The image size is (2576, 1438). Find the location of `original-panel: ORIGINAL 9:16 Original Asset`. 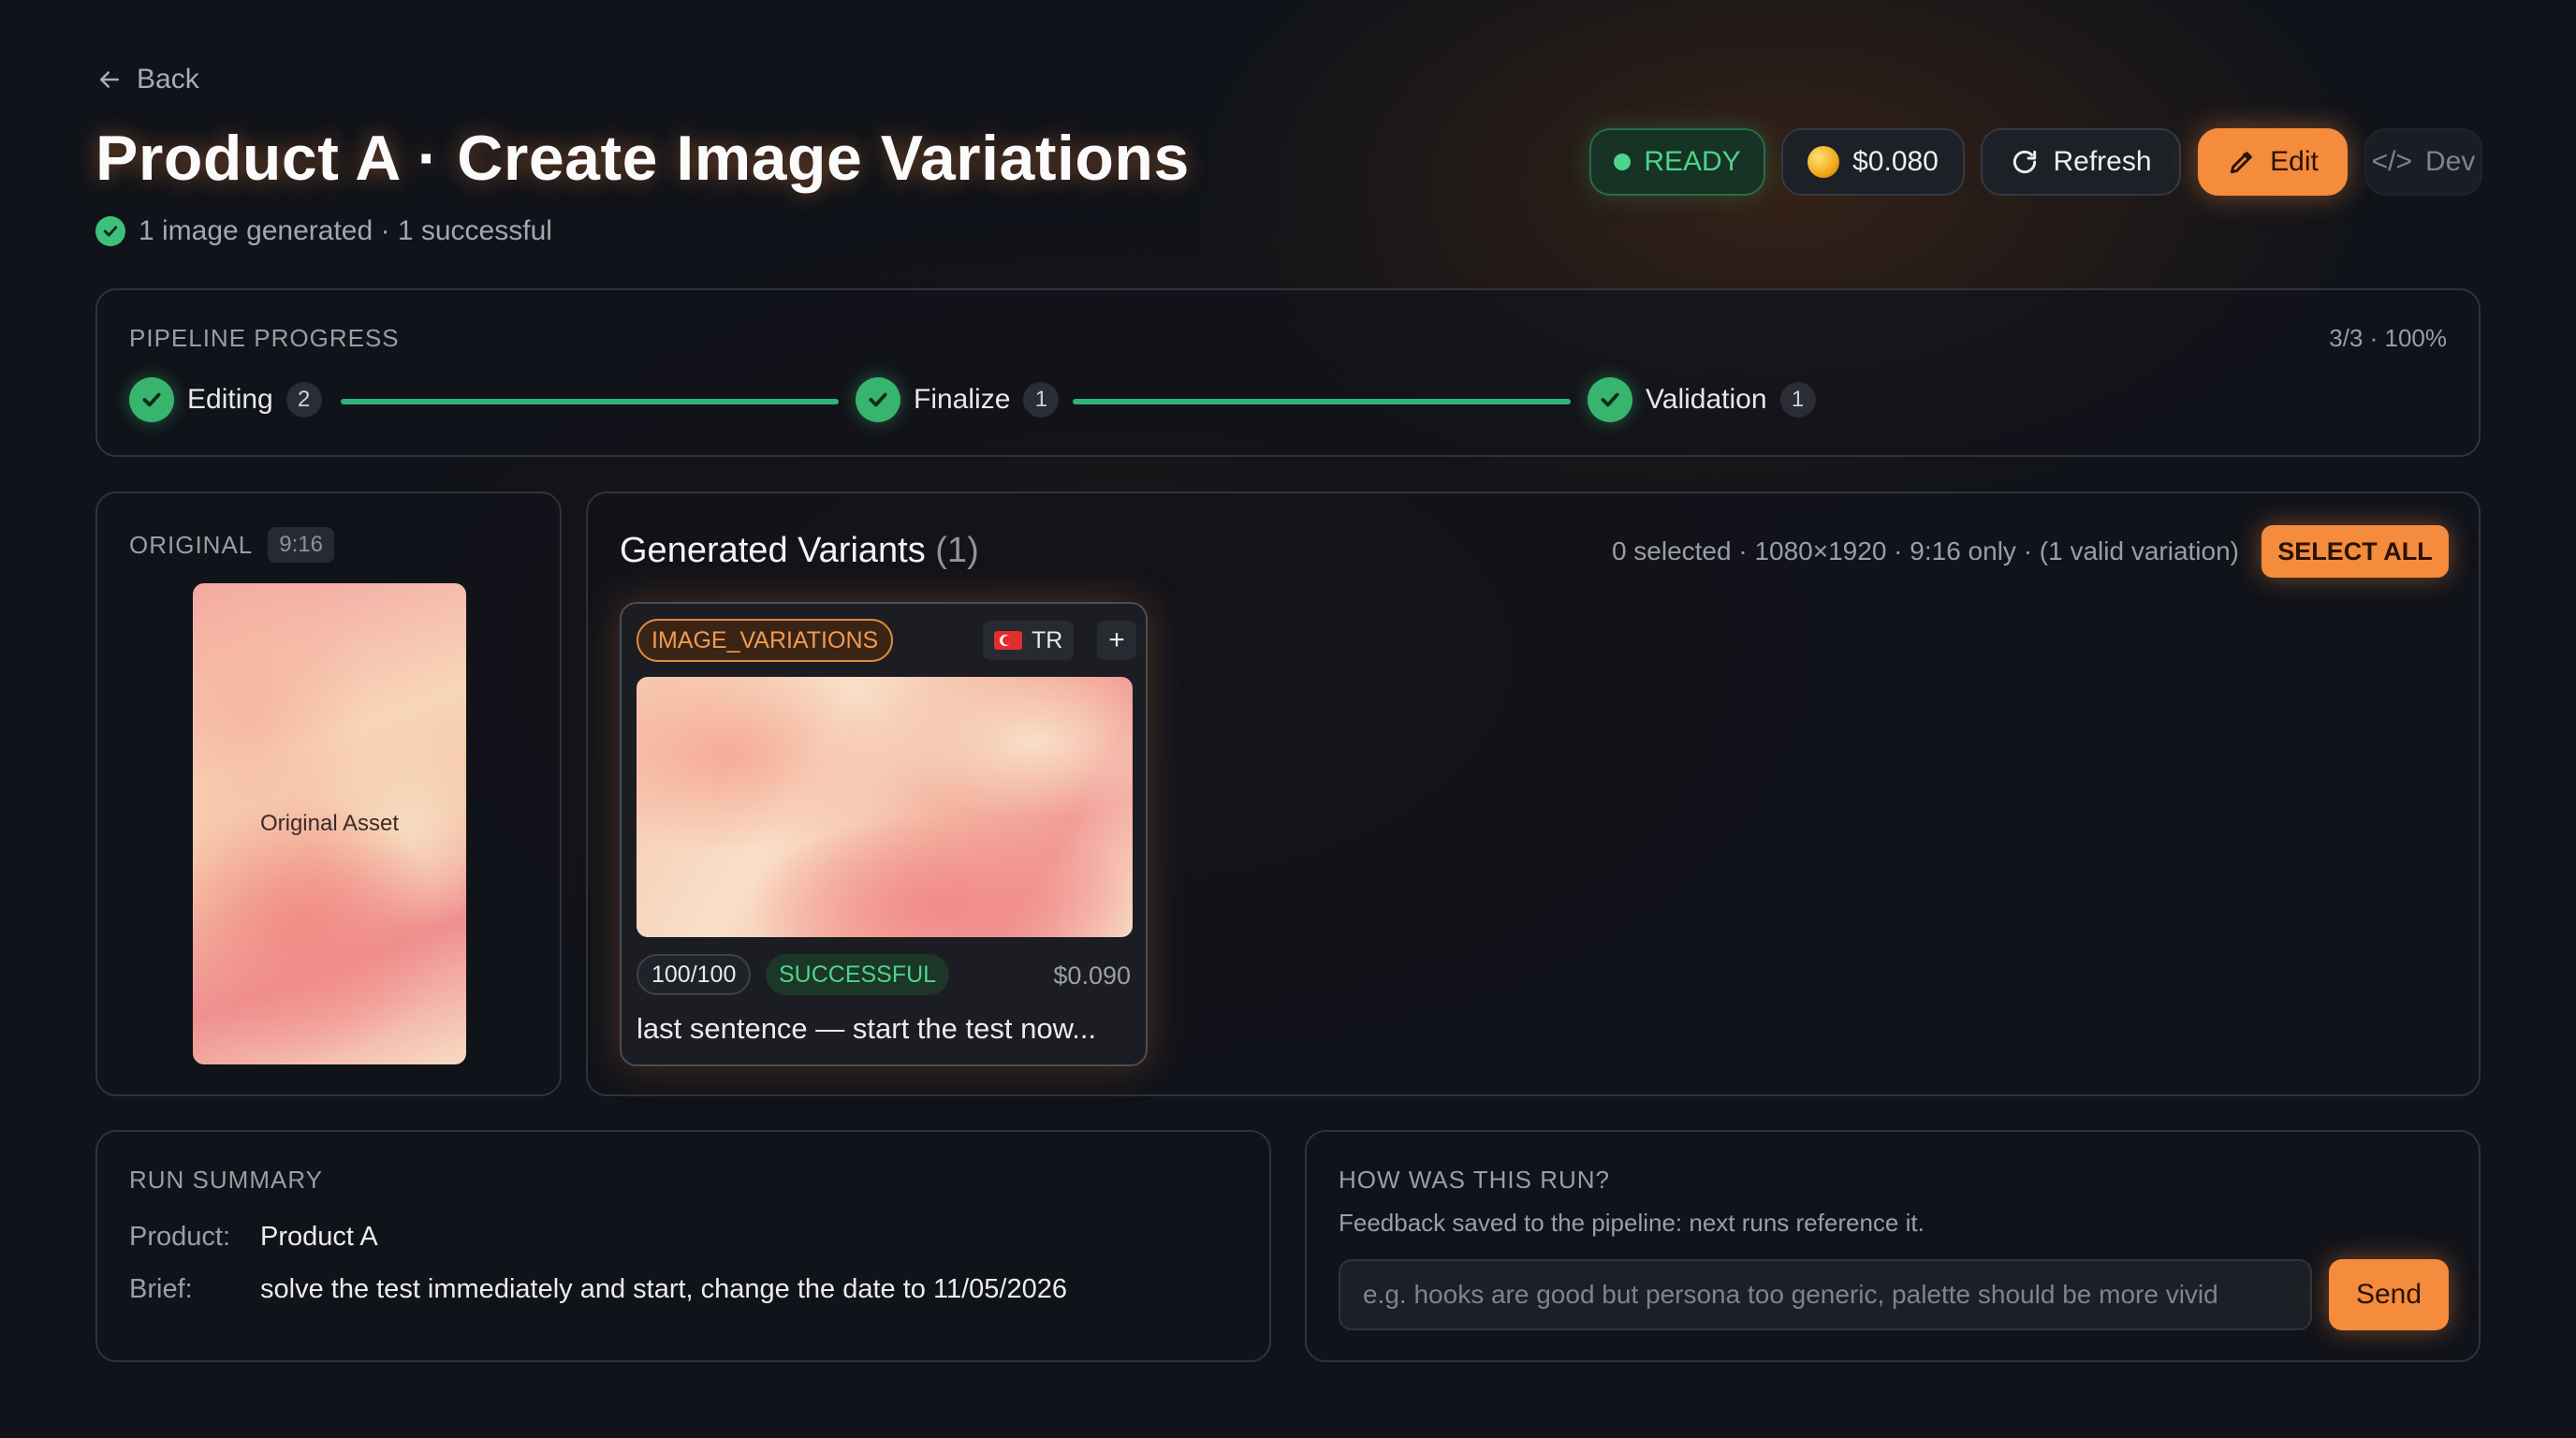

original-panel: ORIGINAL 9:16 Original Asset is located at coordinates (328, 794).